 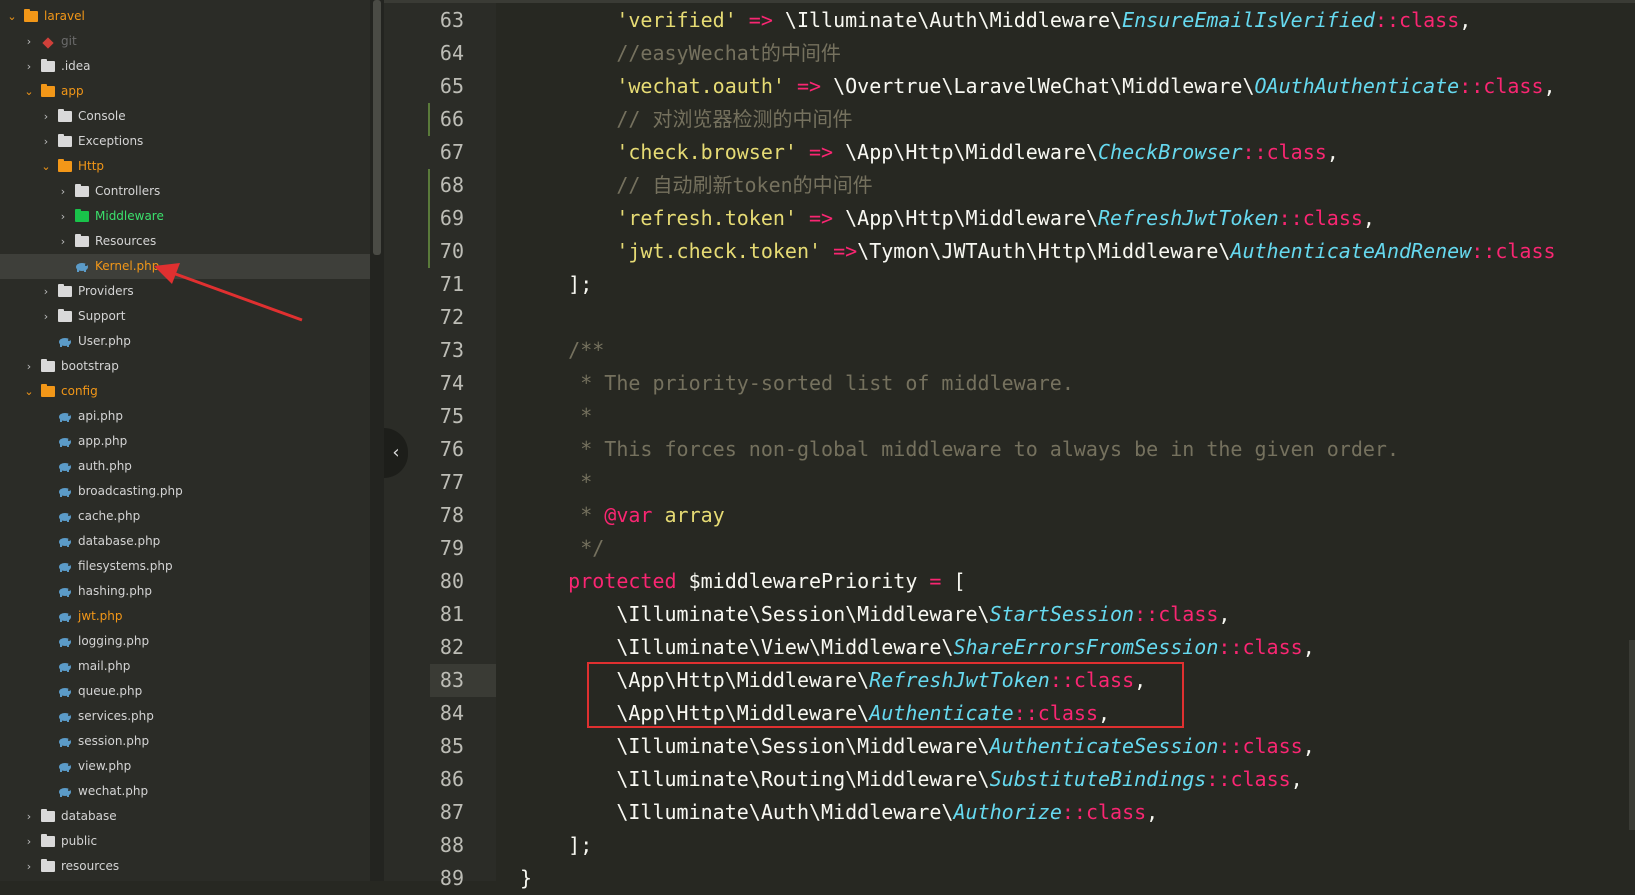 What do you see at coordinates (91, 166) in the screenshot?
I see `tree-item-label: Http` at bounding box center [91, 166].